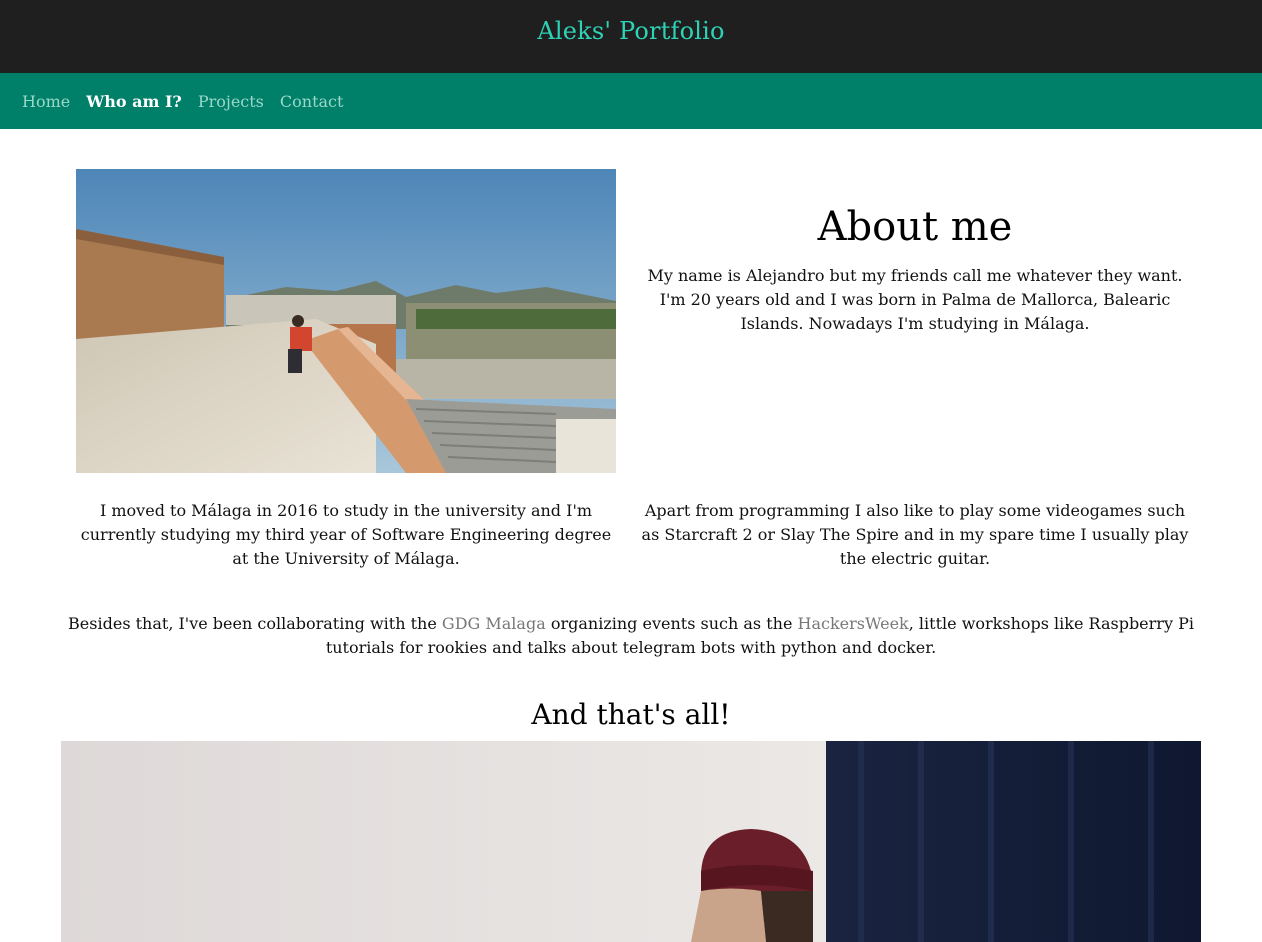  Describe the element at coordinates (671, 623) in the screenshot. I see `community-text-middle: organizing events such as the` at that location.